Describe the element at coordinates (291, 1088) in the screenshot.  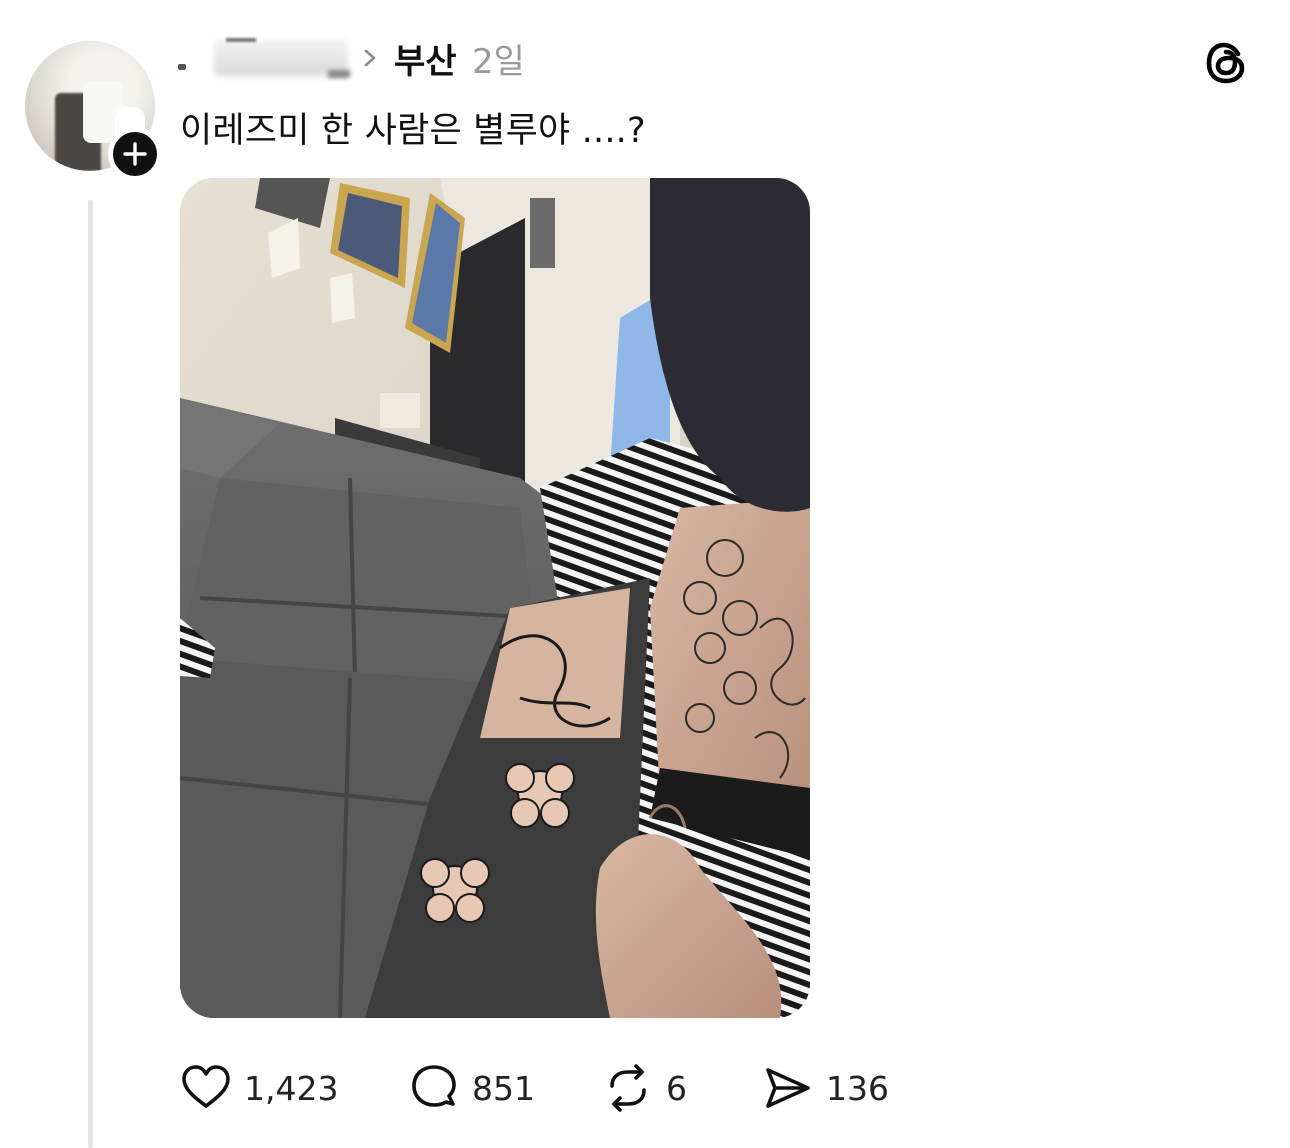
I see `like-count: 1,423` at that location.